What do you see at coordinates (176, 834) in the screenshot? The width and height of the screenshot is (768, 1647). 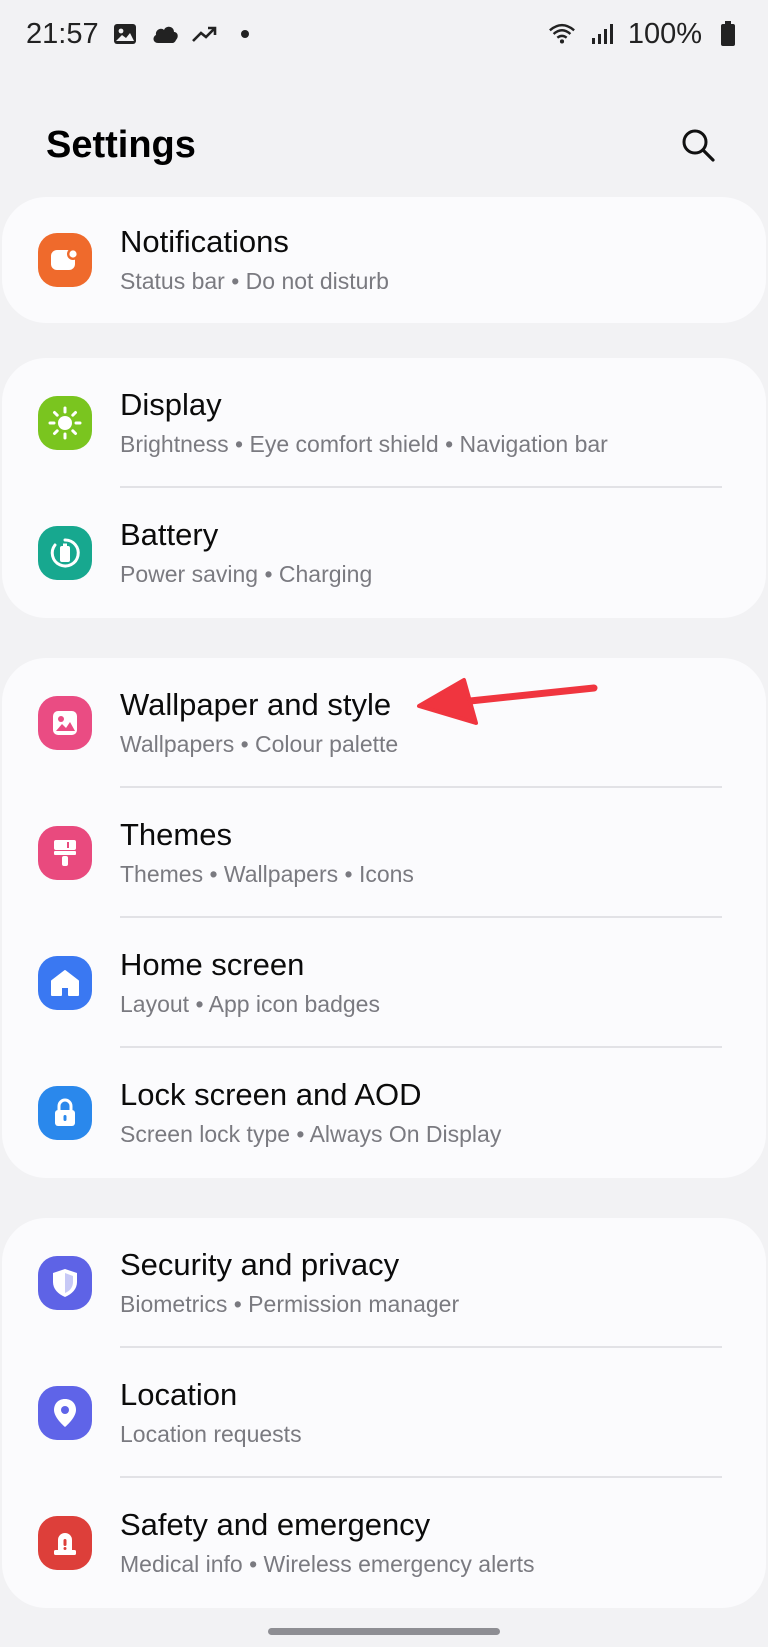 I see `settings-item-title: Themes` at bounding box center [176, 834].